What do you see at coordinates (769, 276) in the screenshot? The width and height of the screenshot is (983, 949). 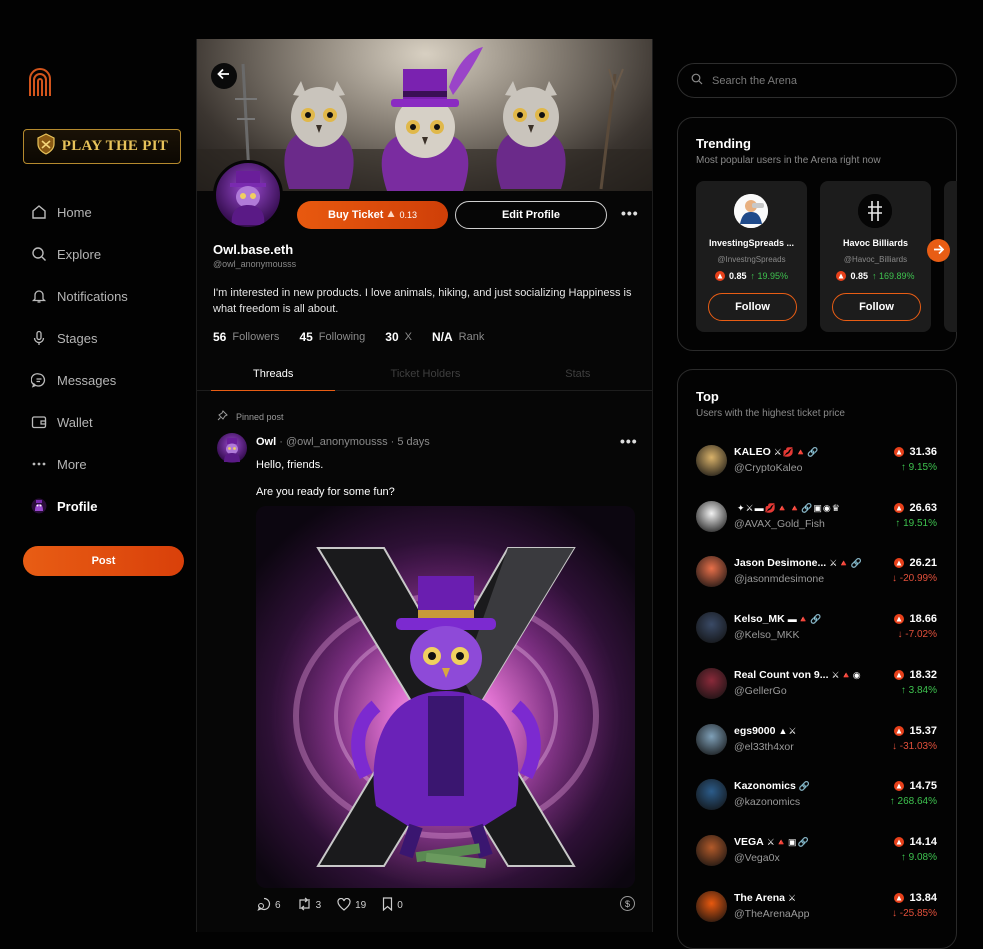 I see `trending-price-change: ↑ 19.95%` at bounding box center [769, 276].